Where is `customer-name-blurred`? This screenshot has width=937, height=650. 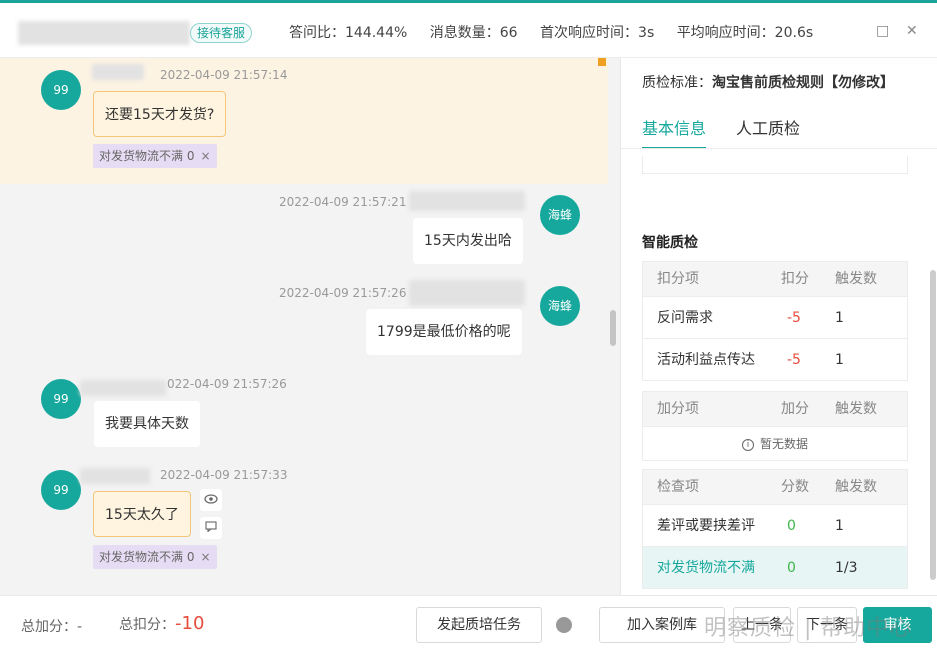
customer-name-blurred is located at coordinates (104, 33).